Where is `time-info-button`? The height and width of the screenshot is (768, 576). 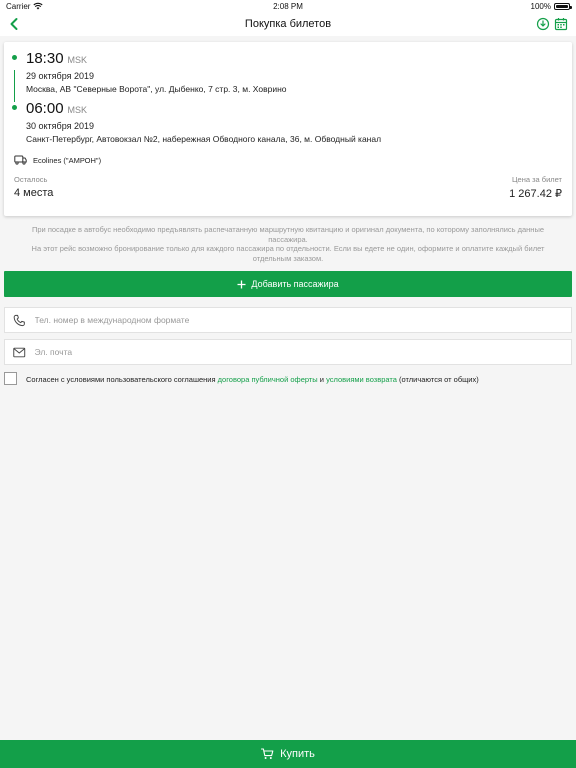
time-info-button is located at coordinates (543, 24).